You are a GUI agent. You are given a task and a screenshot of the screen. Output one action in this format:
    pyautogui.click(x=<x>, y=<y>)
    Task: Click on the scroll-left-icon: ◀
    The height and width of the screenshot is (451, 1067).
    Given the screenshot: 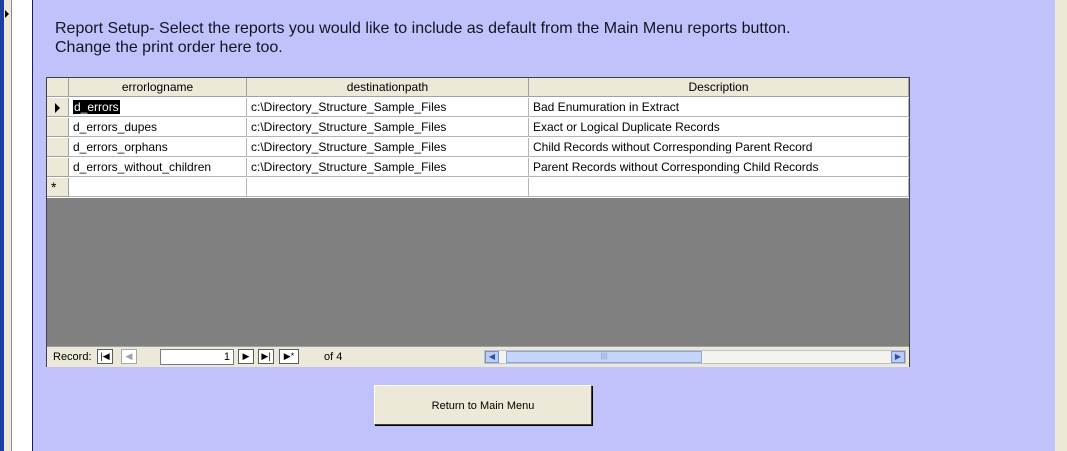 What is the action you would take?
    pyautogui.click(x=492, y=356)
    